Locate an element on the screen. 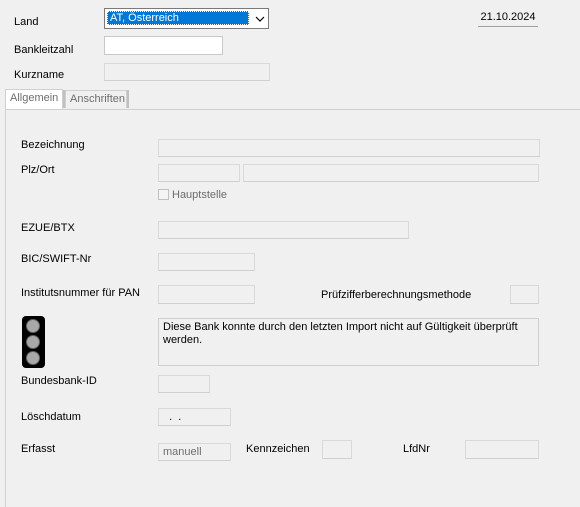 Image resolution: width=580 pixels, height=507 pixels. bankleitzahl-label: Bankleitzahl is located at coordinates (44, 50).